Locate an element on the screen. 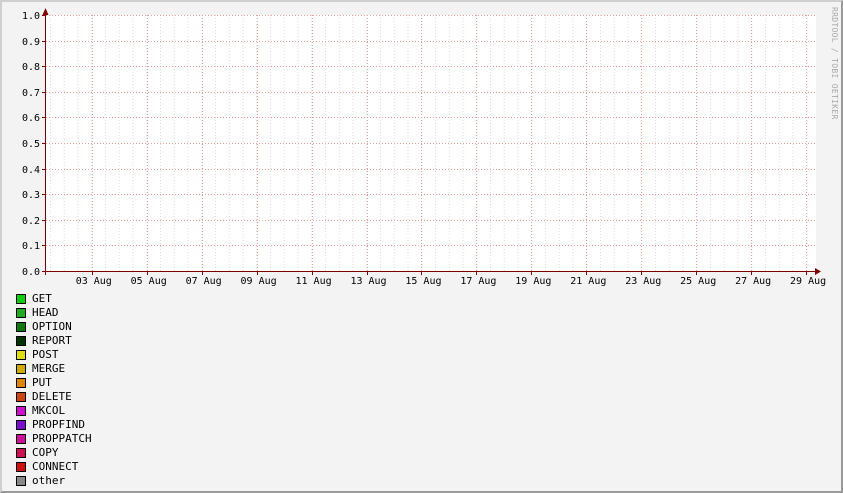 The image size is (843, 493). y-tick-label: 0.3 is located at coordinates (31, 195).